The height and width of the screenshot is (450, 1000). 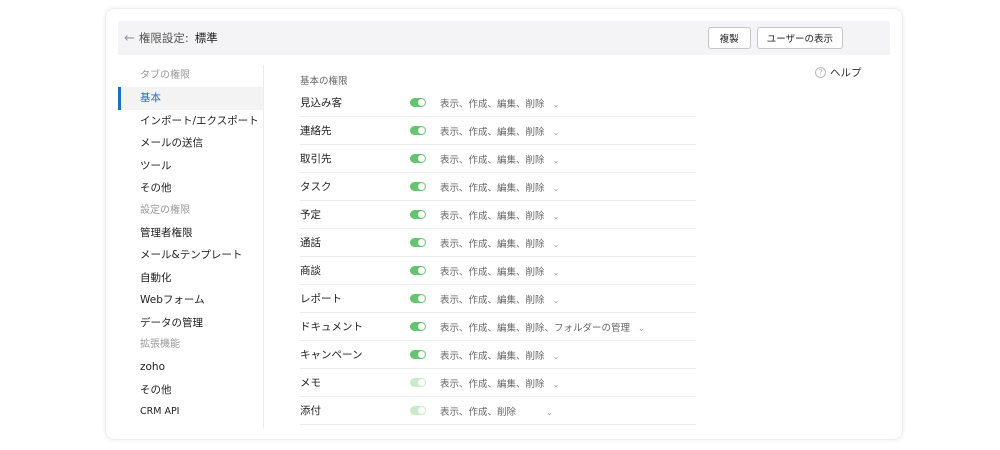 I want to click on sidebar-item-basic: 基本, so click(x=190, y=98).